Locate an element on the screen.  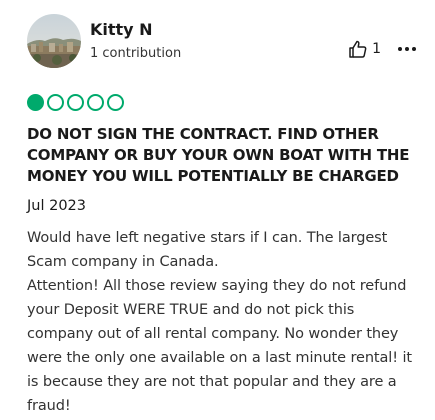
avatar is located at coordinates (54, 41).